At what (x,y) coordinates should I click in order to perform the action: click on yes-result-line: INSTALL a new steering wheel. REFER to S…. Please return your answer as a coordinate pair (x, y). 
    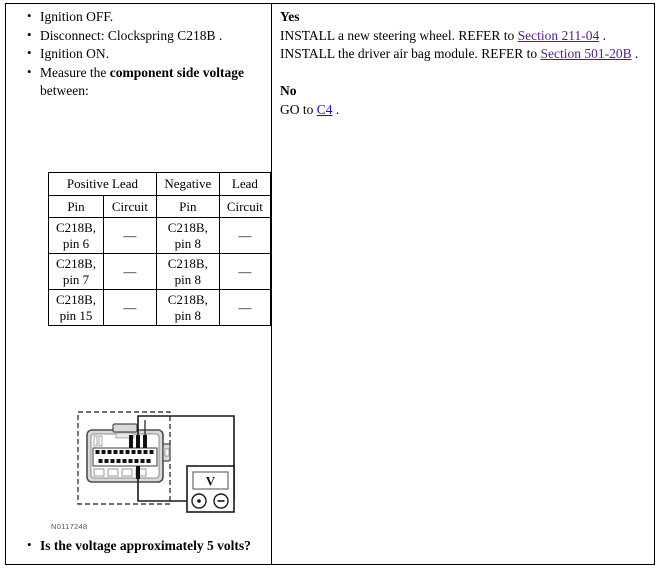
    Looking at the image, I should click on (463, 36).